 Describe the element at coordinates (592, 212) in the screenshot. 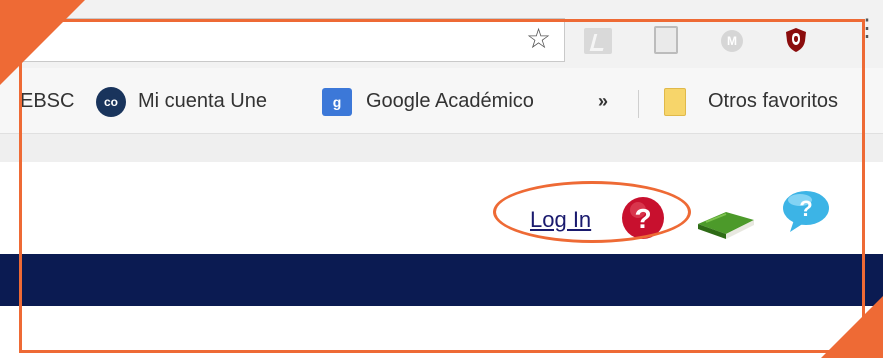

I see `login-highlight-ellipse` at that location.